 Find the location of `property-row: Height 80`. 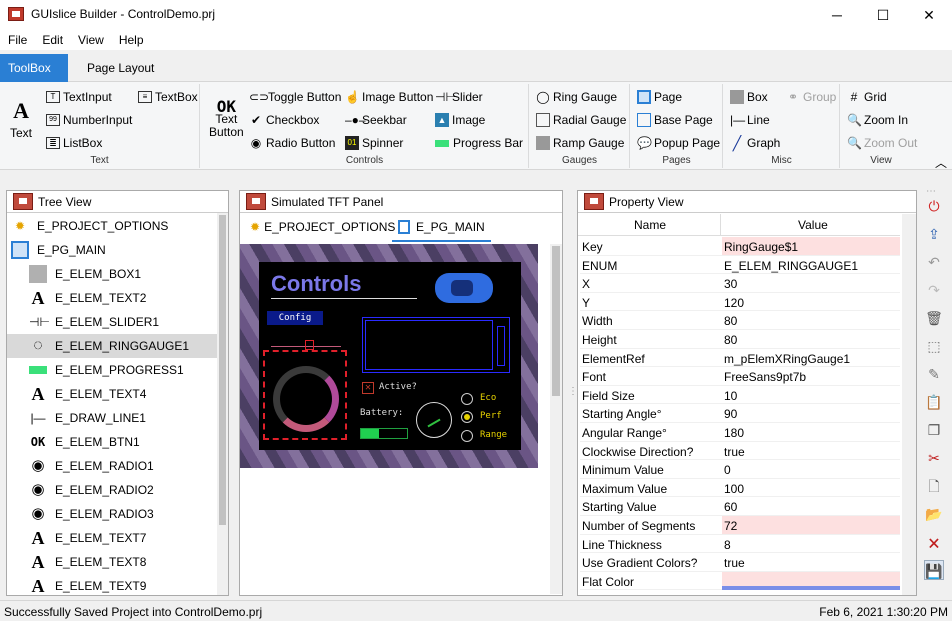

property-row: Height 80 is located at coordinates (740, 339).